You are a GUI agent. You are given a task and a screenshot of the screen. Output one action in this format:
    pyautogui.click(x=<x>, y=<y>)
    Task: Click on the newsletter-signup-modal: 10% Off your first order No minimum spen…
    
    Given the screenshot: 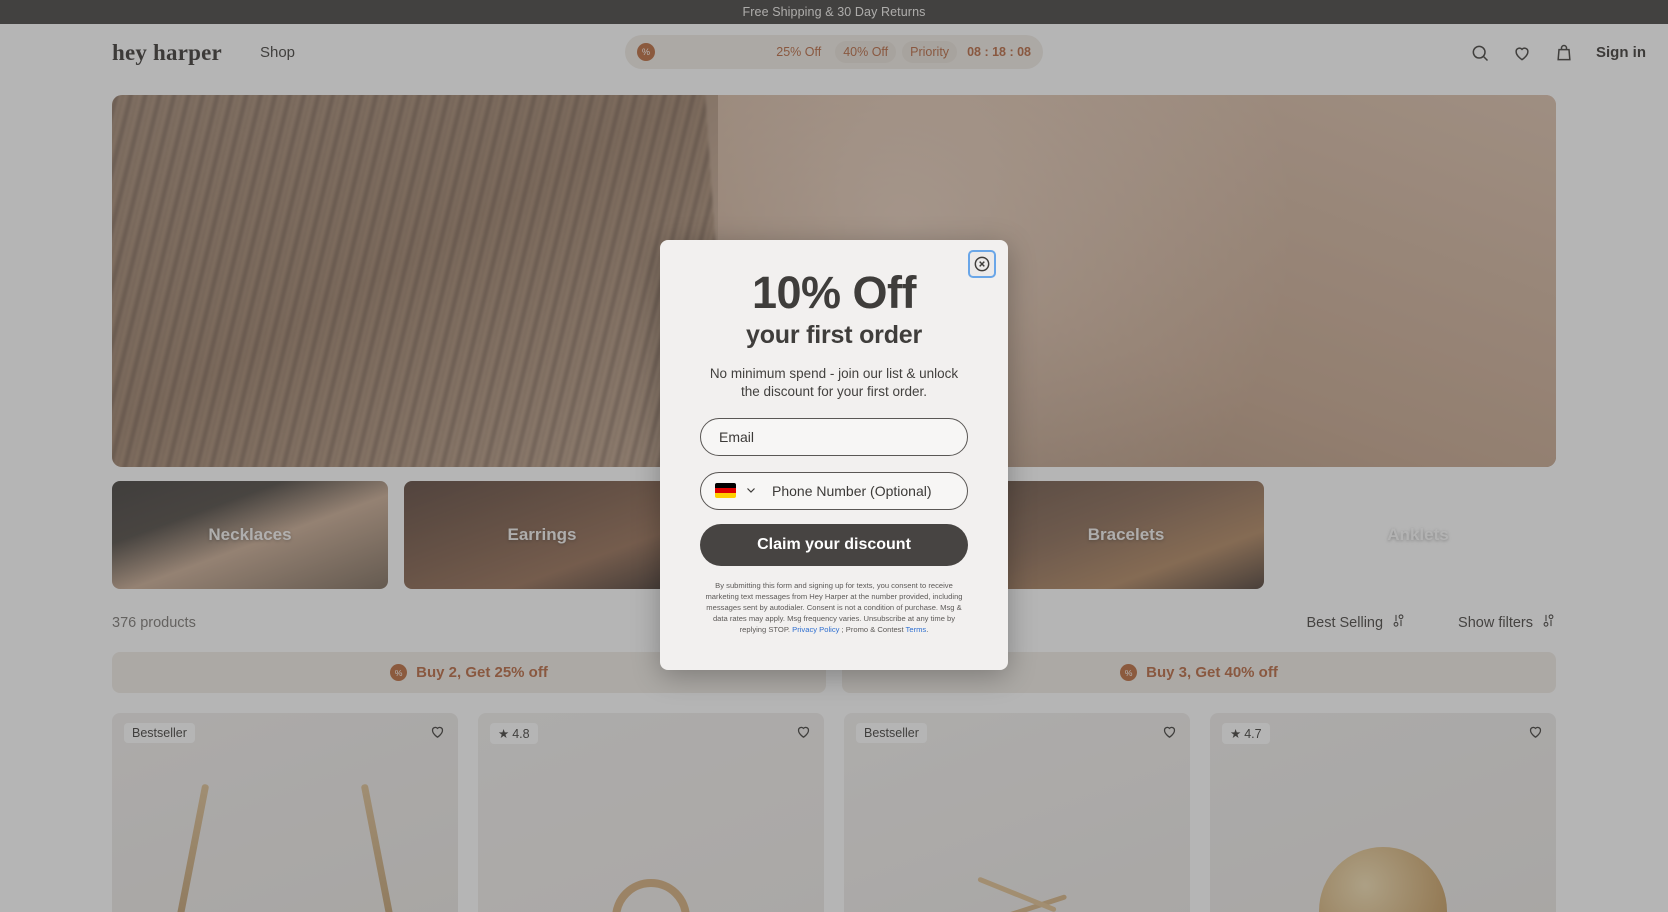 What is the action you would take?
    pyautogui.click(x=834, y=455)
    